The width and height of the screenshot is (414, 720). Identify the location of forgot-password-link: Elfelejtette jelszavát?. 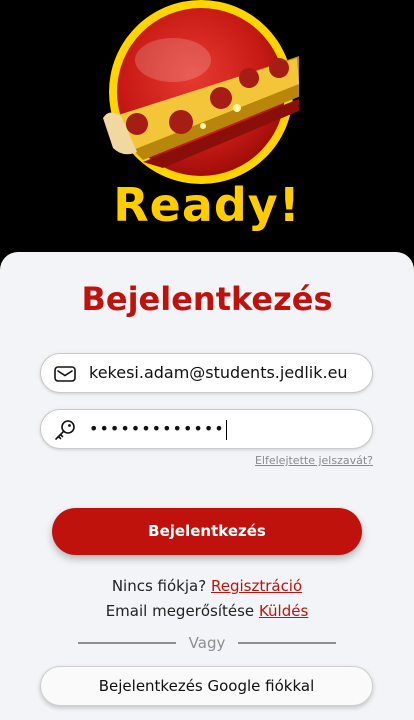
(314, 460).